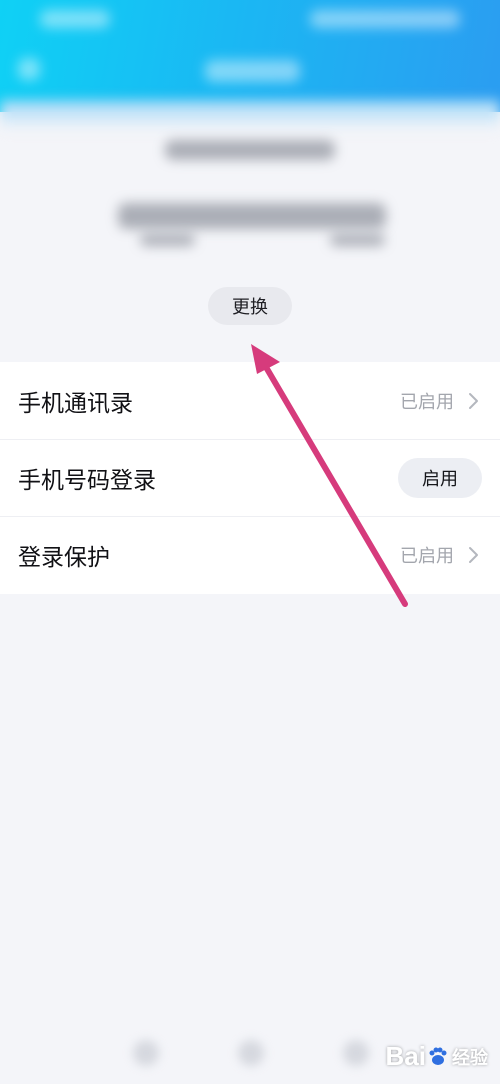 This screenshot has height=1084, width=500. What do you see at coordinates (250, 56) in the screenshot?
I see `header-bar` at bounding box center [250, 56].